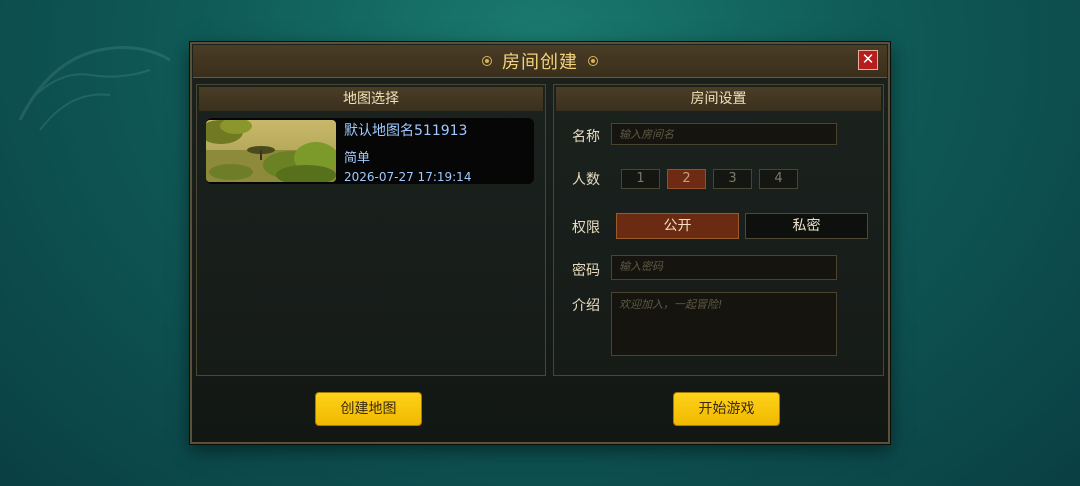 The image size is (1080, 486). I want to click on password-input: 输入密码, so click(724, 267).